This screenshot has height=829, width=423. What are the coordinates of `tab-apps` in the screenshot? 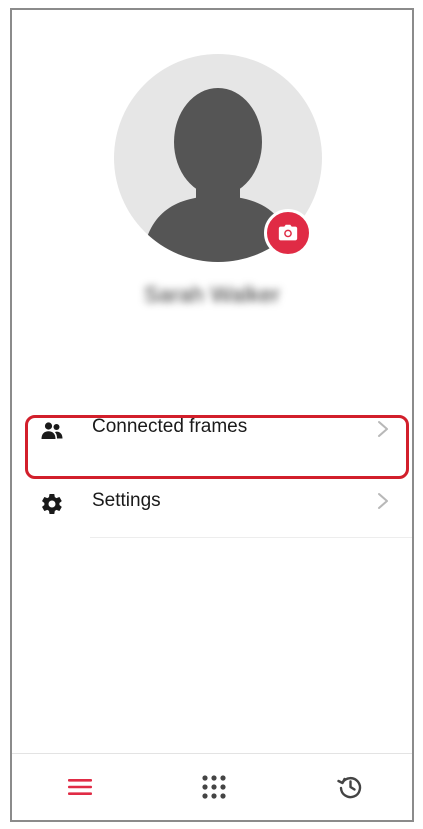 It's located at (214, 787).